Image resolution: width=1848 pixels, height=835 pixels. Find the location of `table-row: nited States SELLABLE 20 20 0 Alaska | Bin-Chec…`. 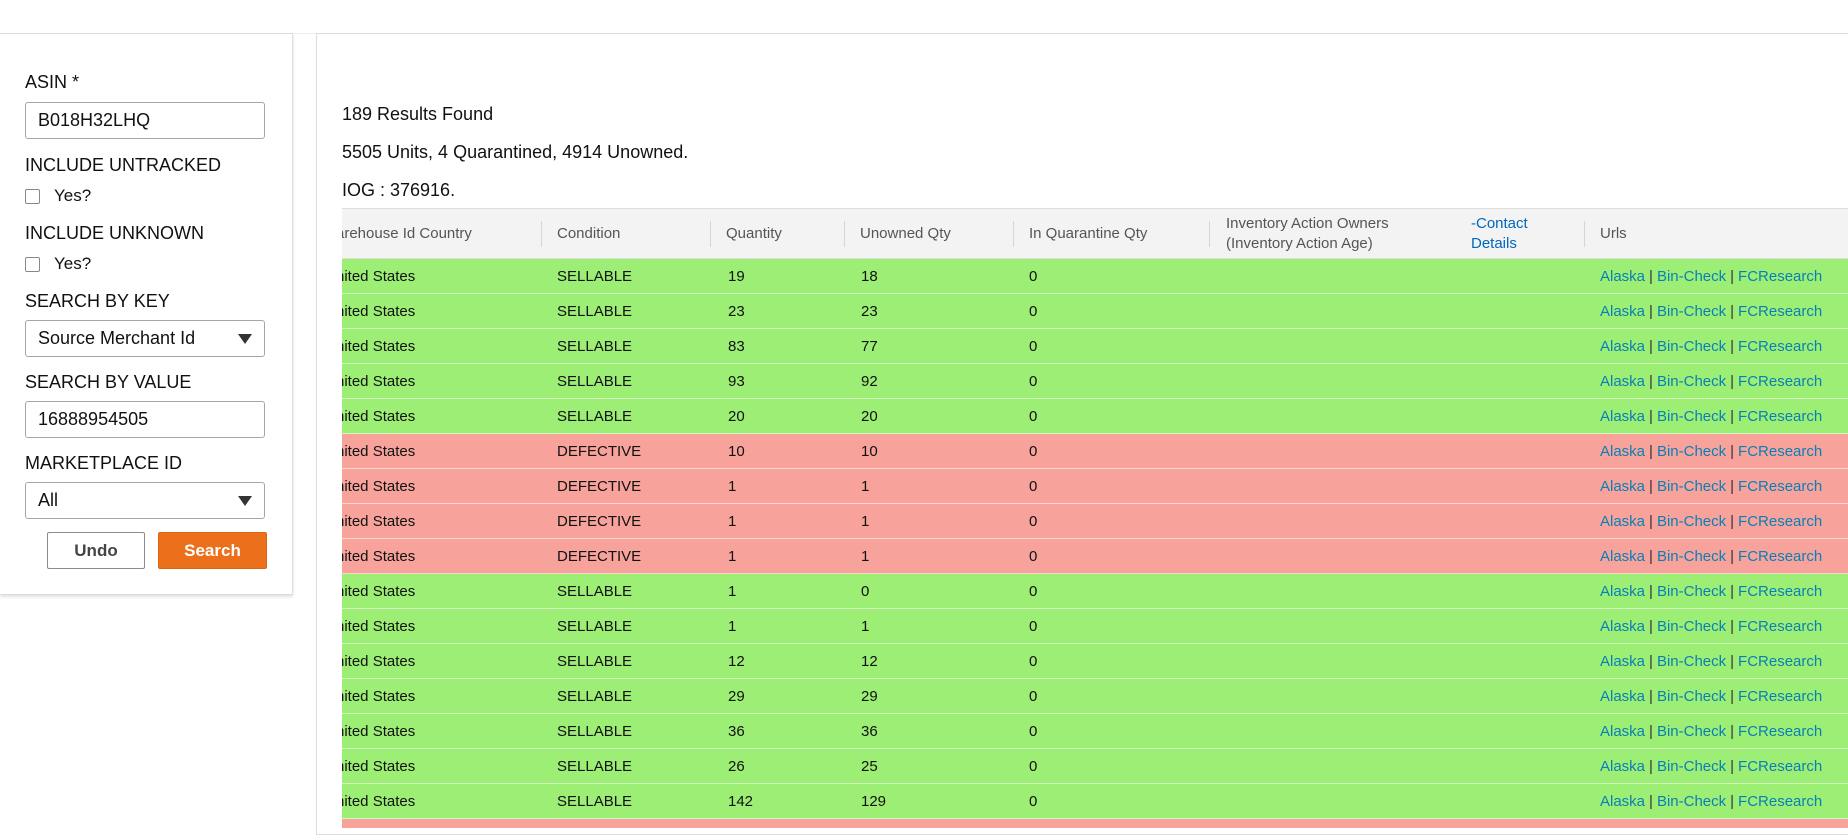

table-row: nited States SELLABLE 20 20 0 Alaska | Bin-Chec… is located at coordinates (1095, 416).